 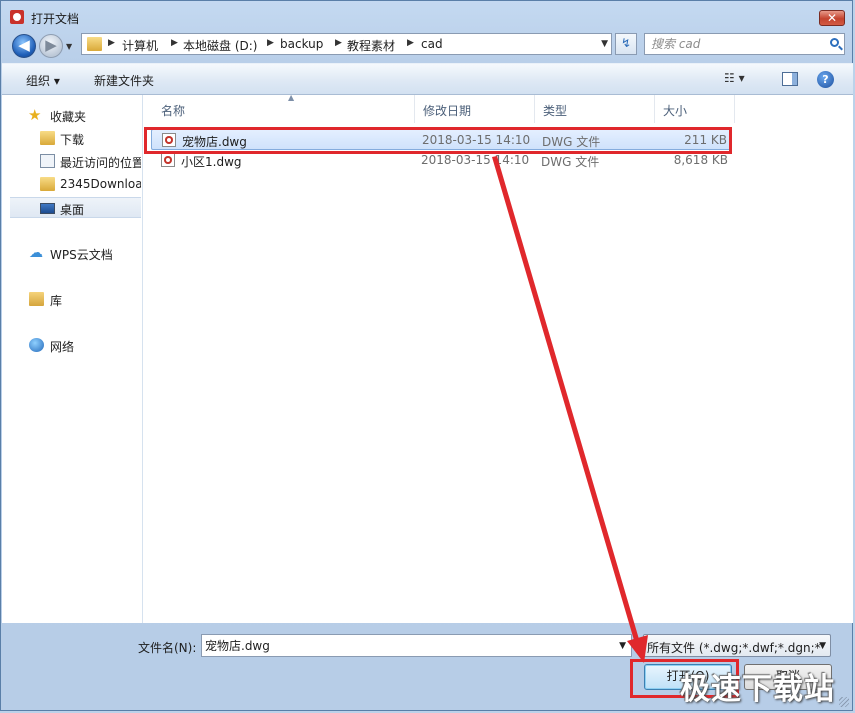 What do you see at coordinates (211, 162) in the screenshot?
I see `file-name: 小区1.dwg` at bounding box center [211, 162].